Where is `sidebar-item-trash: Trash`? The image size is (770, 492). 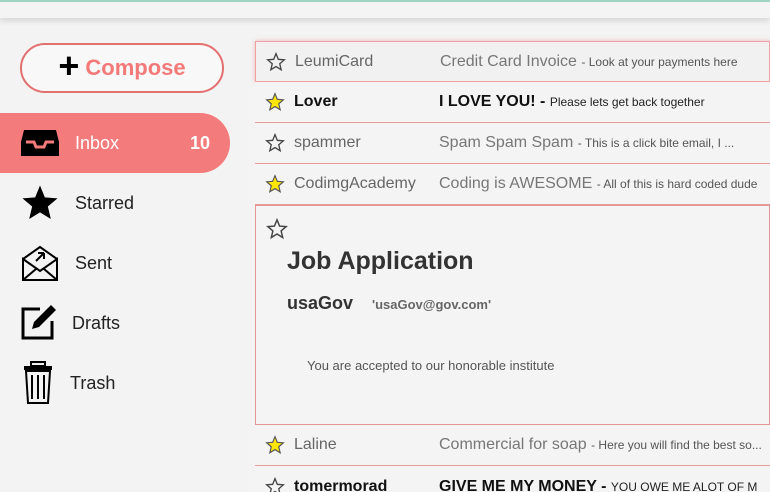
sidebar-item-trash: Trash is located at coordinates (115, 383).